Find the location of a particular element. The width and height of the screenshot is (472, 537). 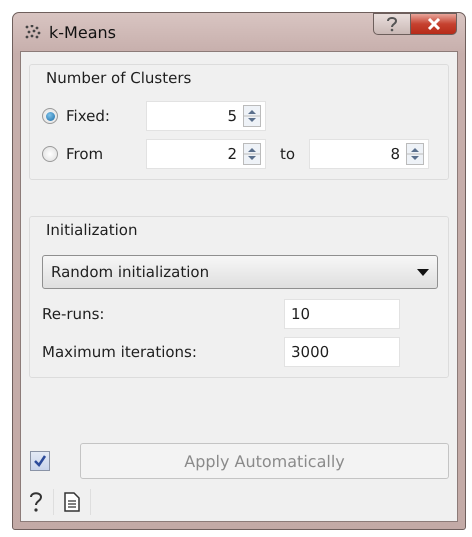

help-button is located at coordinates (392, 24).